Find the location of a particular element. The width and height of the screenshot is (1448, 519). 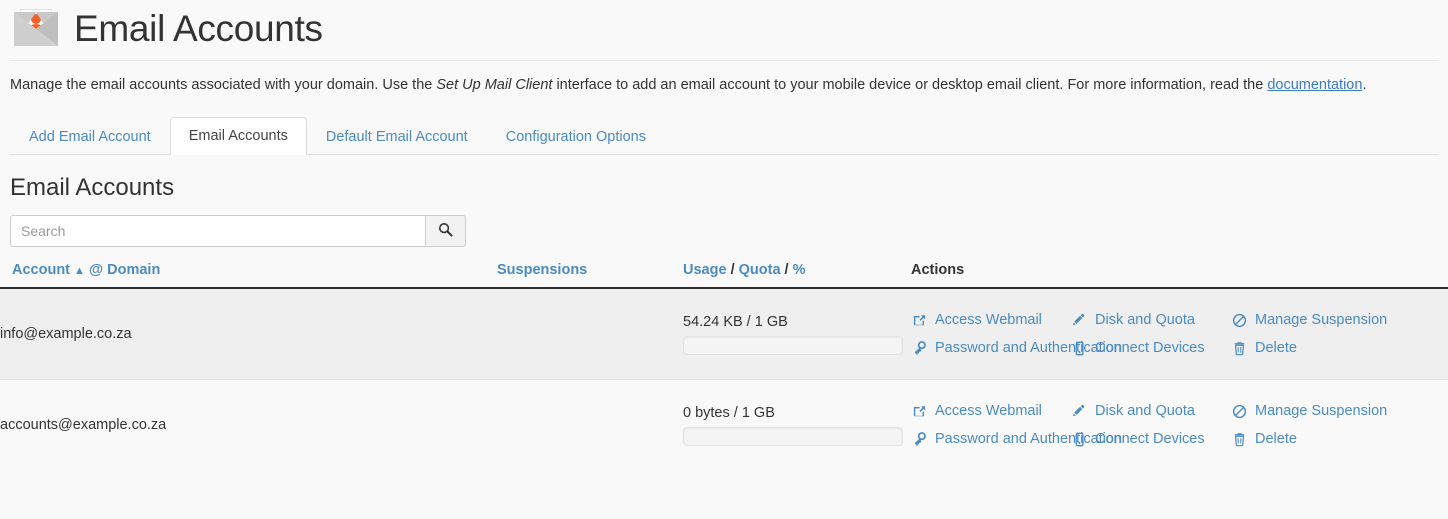

search-button is located at coordinates (445, 231).